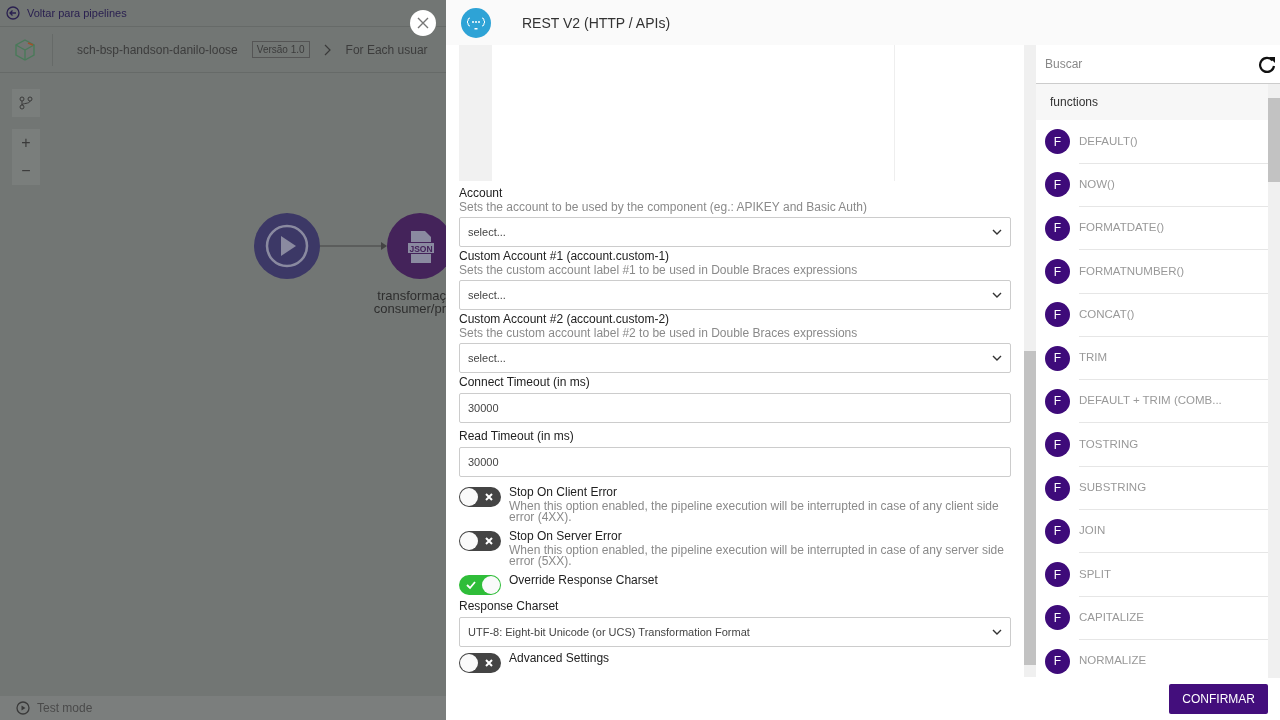 The image size is (1280, 720). Describe the element at coordinates (735, 632) in the screenshot. I see `select-field: UTF-8: Eight-bit Unicode (or UCS) Transformation Format` at that location.